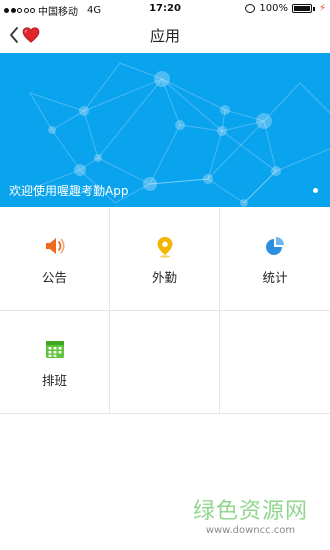 Image resolution: width=330 pixels, height=550 pixels. What do you see at coordinates (55, 259) in the screenshot?
I see `app-announcement: 公告` at bounding box center [55, 259].